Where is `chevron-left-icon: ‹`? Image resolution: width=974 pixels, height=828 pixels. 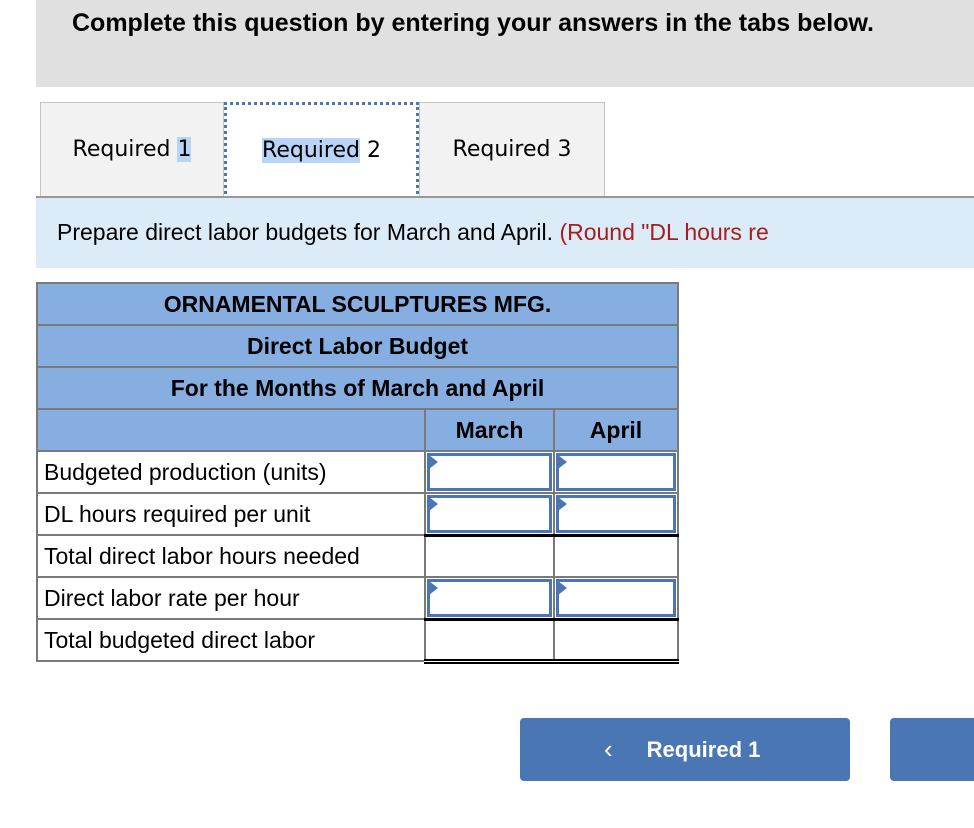
chevron-left-icon: ‹ is located at coordinates (608, 749).